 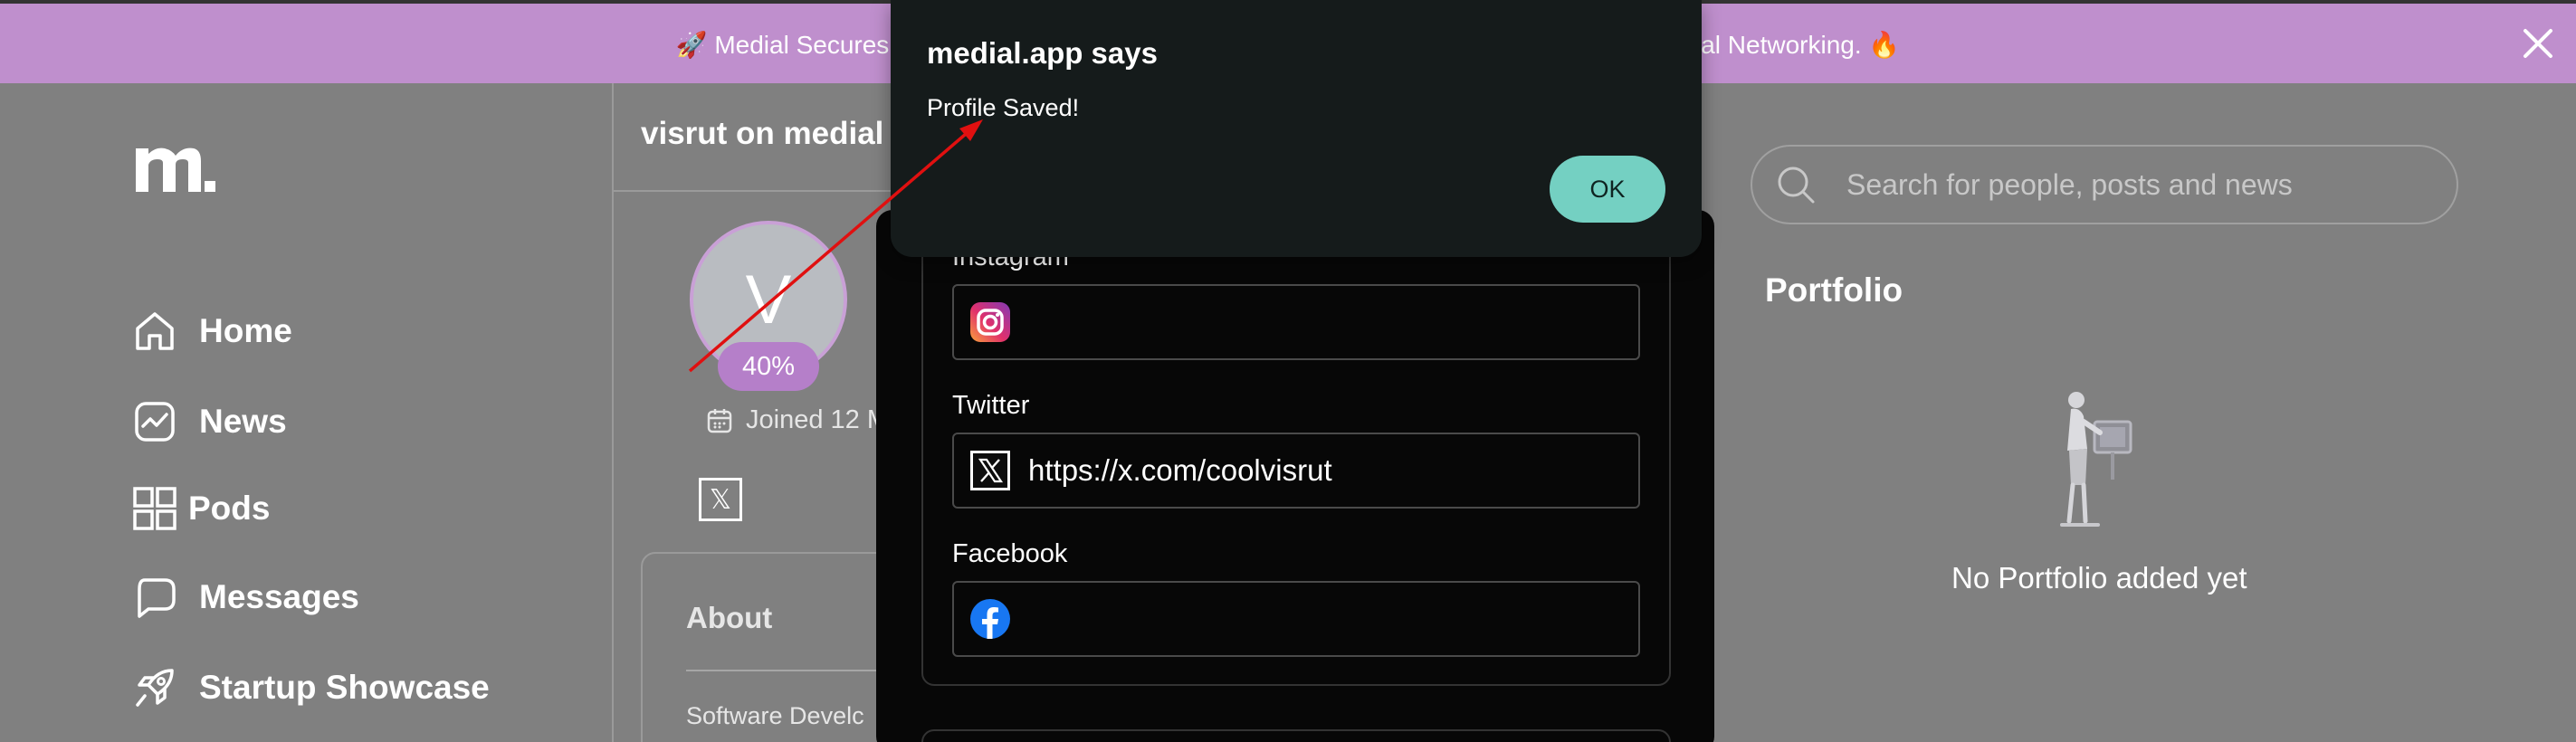 What do you see at coordinates (230, 509) in the screenshot?
I see `sidebar-item-label: Pods` at bounding box center [230, 509].